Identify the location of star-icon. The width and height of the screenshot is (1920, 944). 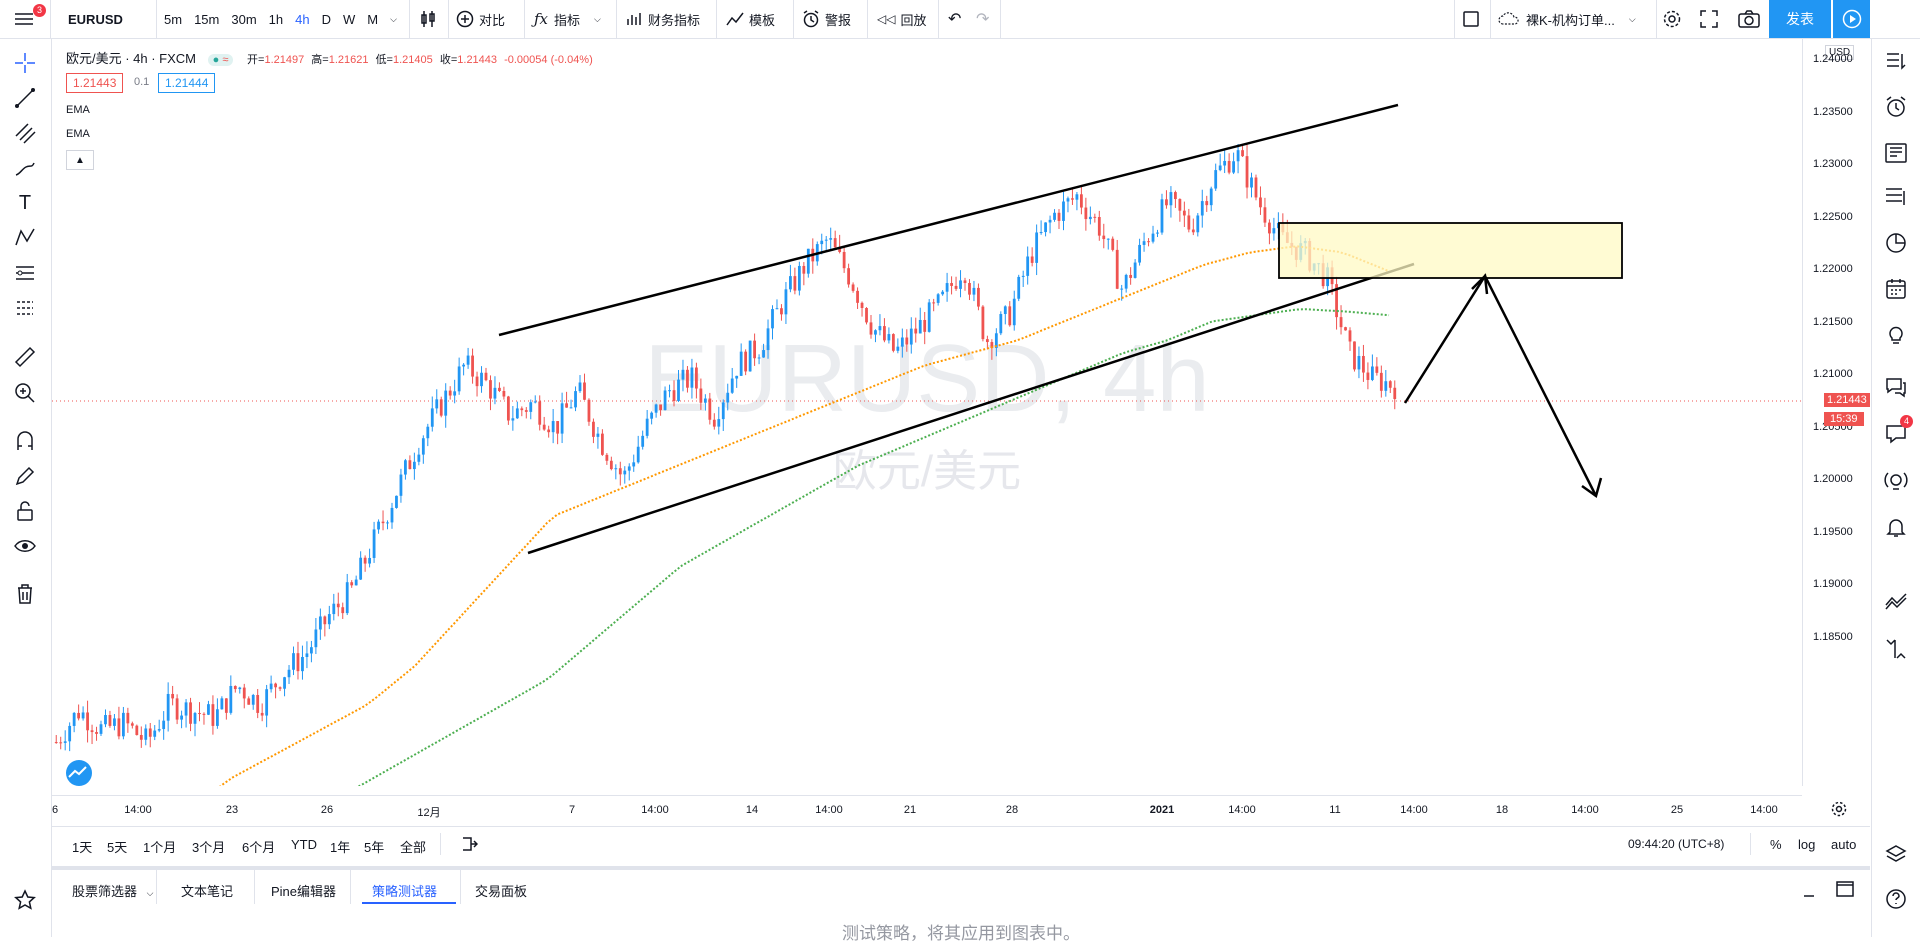
(25, 900).